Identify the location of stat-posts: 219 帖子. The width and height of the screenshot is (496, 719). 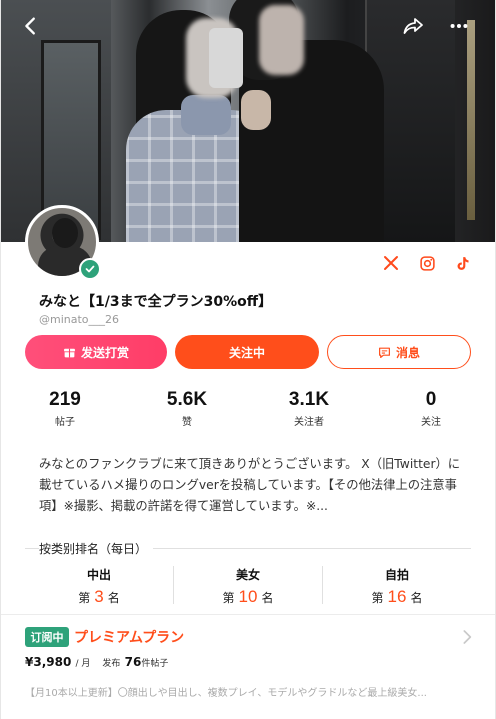
(65, 408).